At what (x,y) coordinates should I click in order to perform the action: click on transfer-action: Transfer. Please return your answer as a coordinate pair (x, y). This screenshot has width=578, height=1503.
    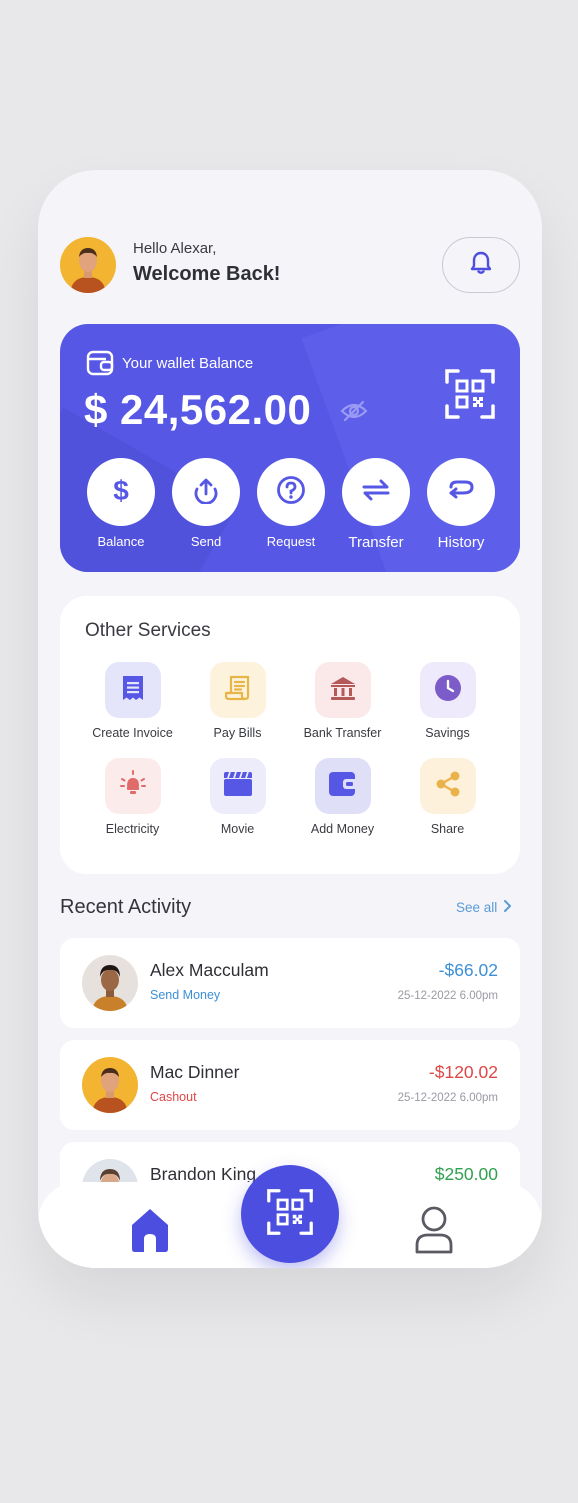
    Looking at the image, I should click on (376, 504).